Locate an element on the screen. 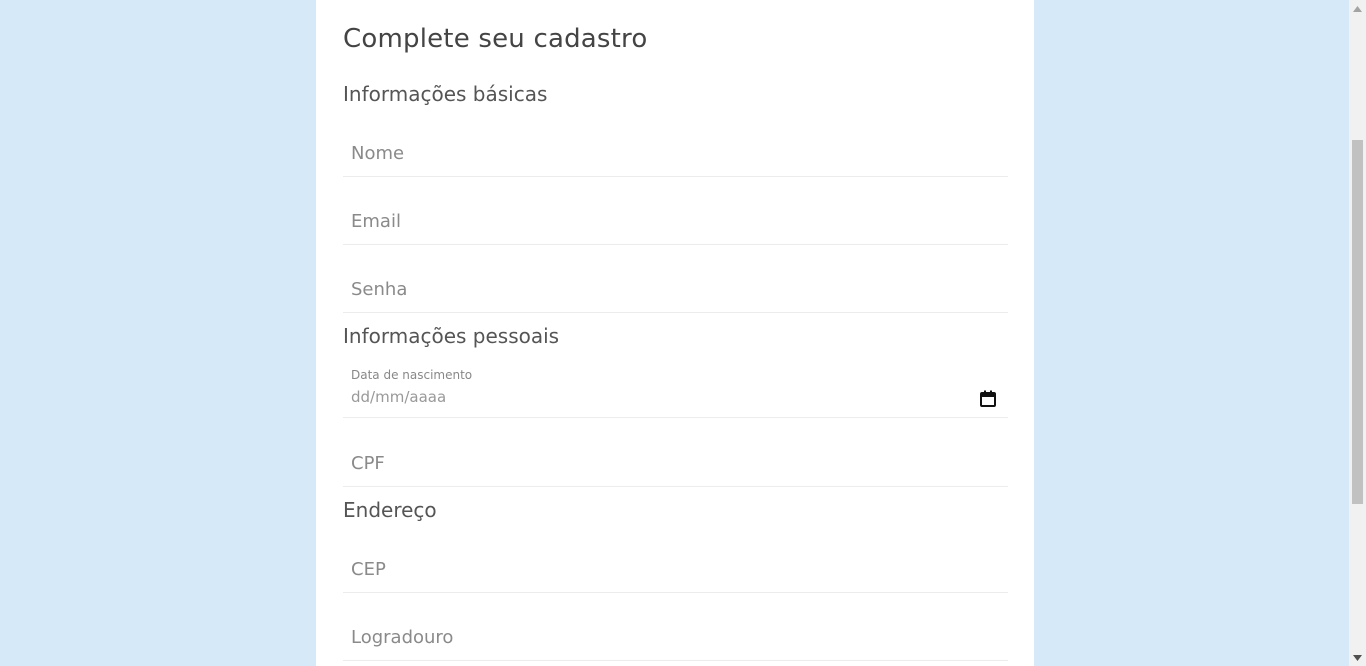  name-field-wrapper is located at coordinates (675, 153).